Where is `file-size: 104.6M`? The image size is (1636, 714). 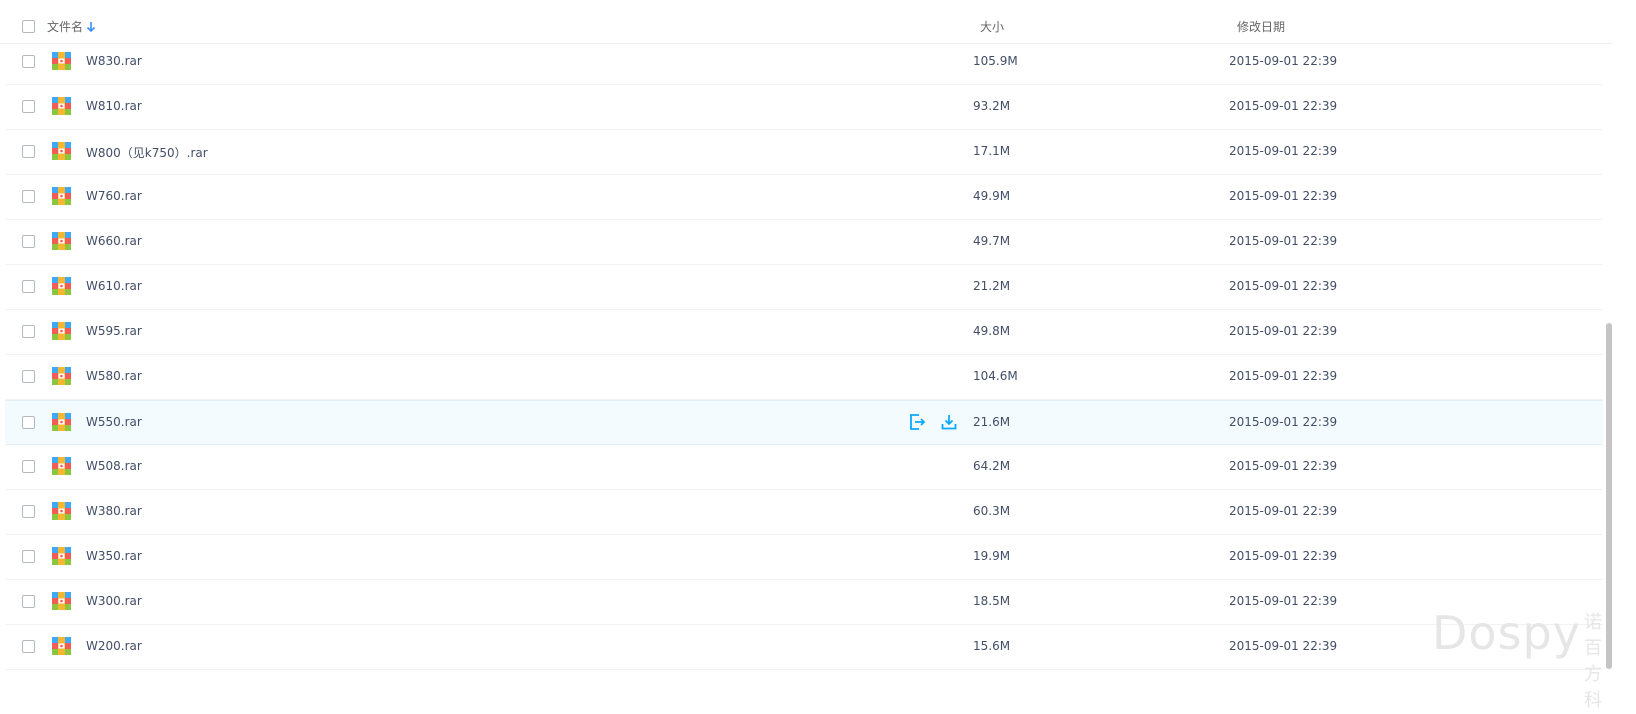
file-size: 104.6M is located at coordinates (995, 376).